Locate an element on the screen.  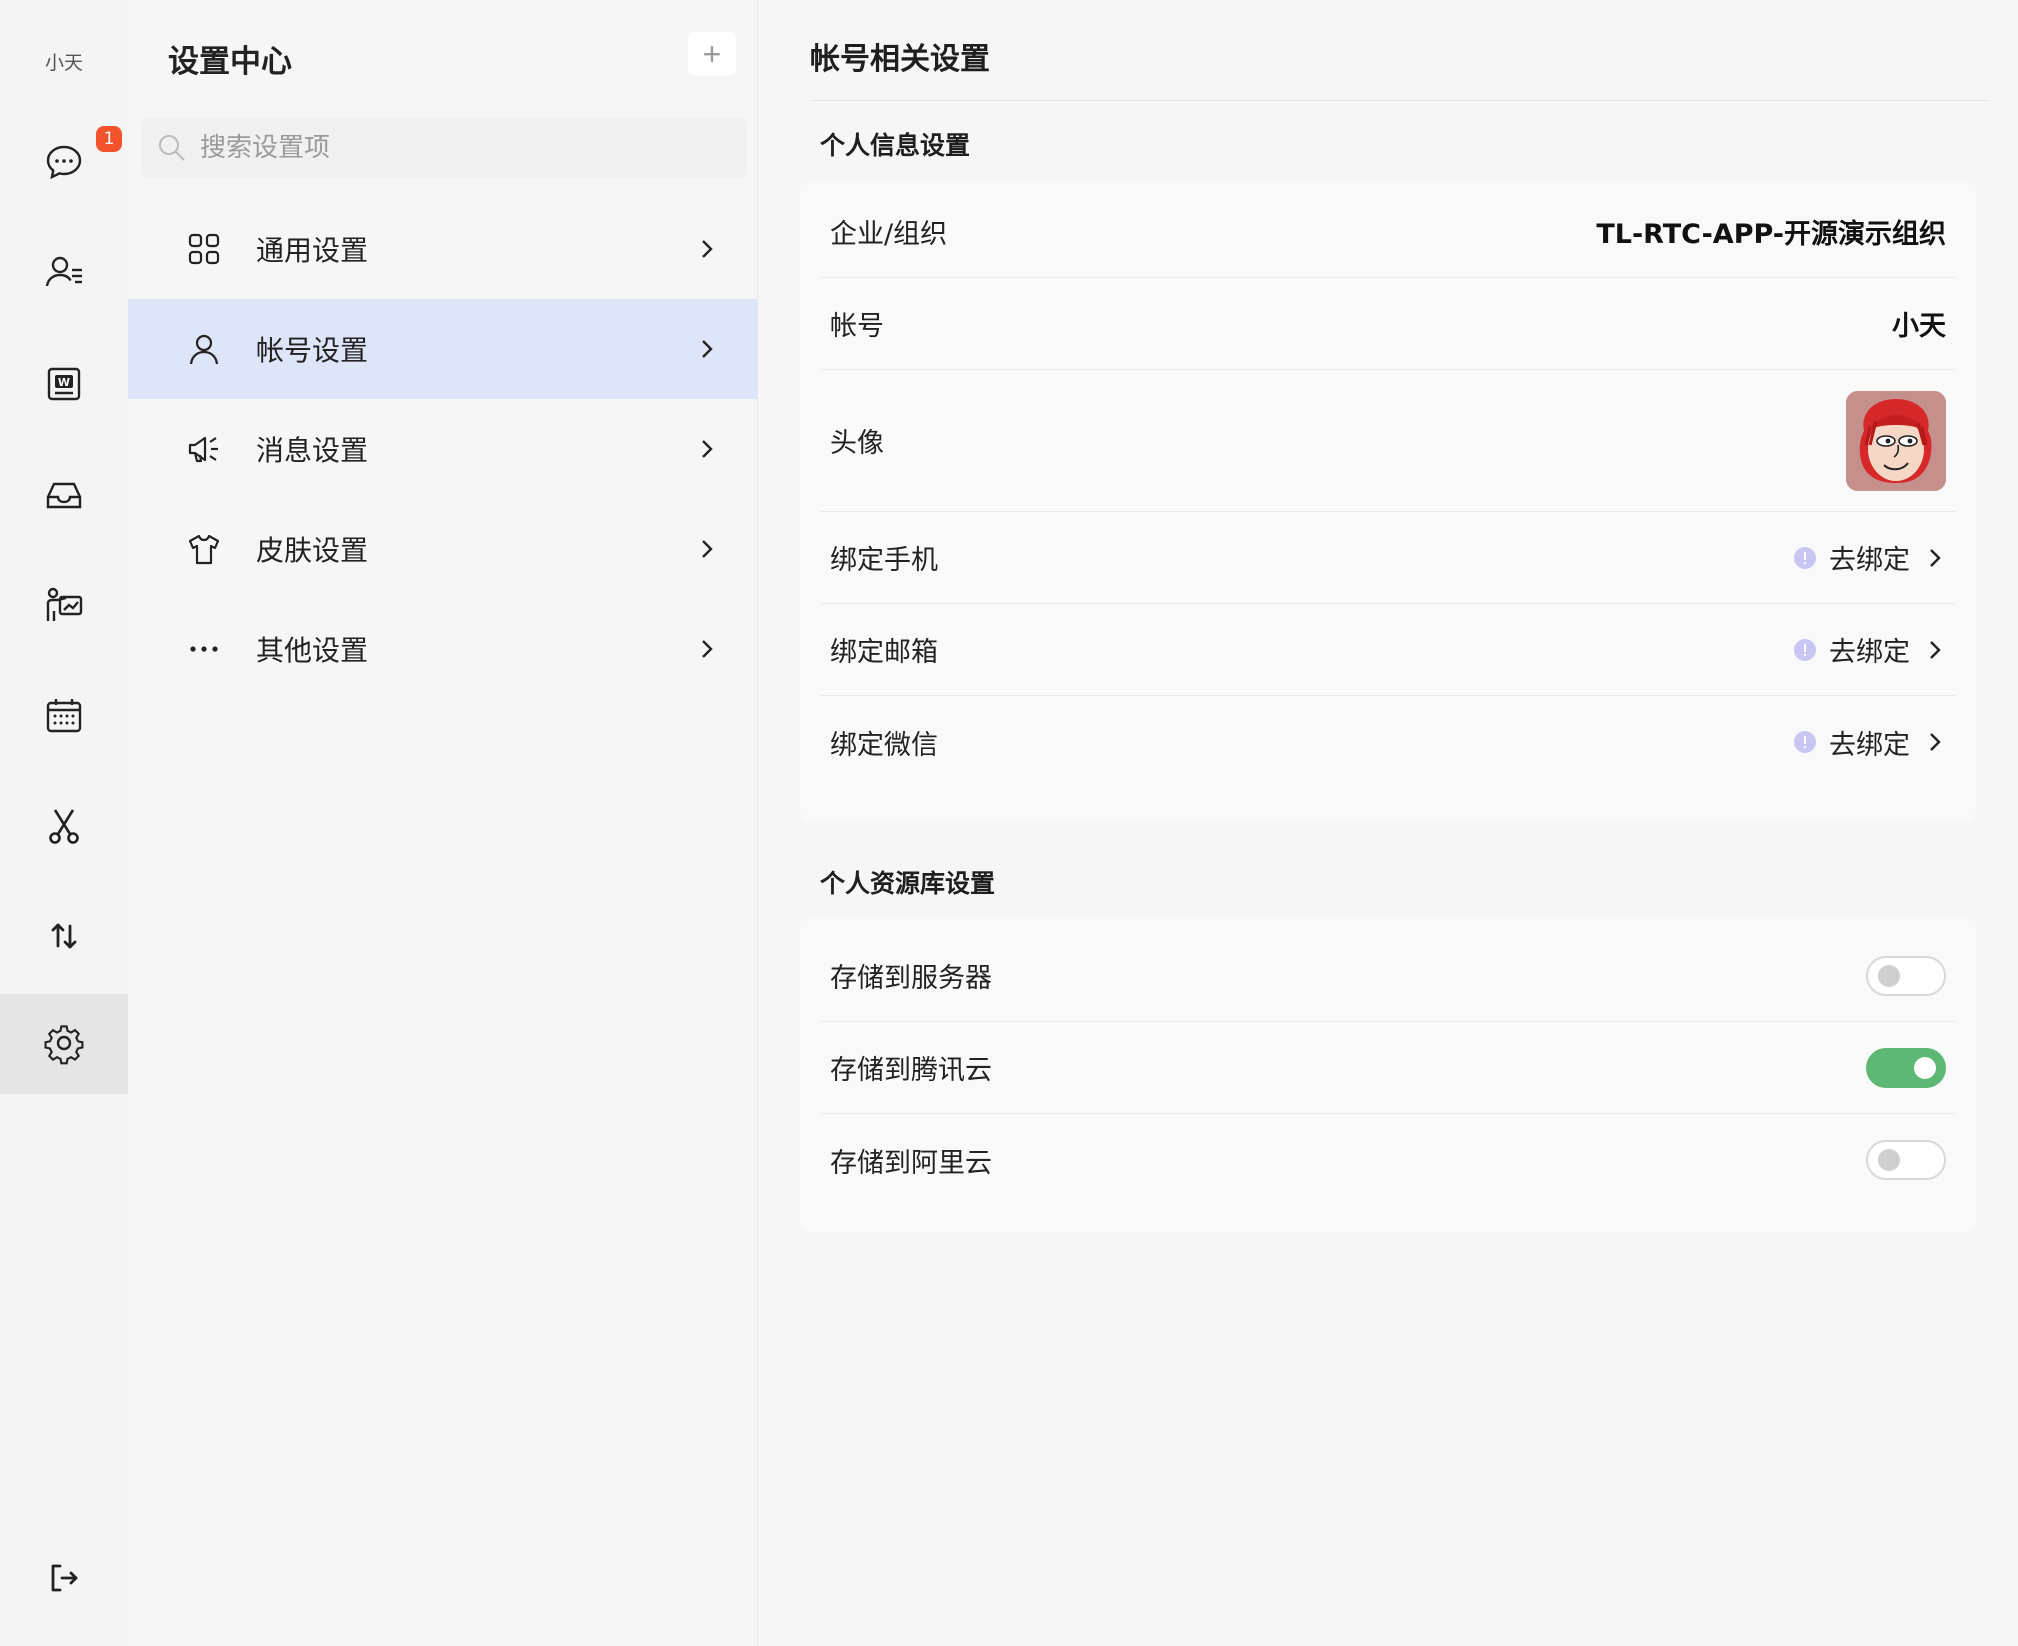
org-value: TL-RTC-APP-开源演示组织 is located at coordinates (1771, 234).